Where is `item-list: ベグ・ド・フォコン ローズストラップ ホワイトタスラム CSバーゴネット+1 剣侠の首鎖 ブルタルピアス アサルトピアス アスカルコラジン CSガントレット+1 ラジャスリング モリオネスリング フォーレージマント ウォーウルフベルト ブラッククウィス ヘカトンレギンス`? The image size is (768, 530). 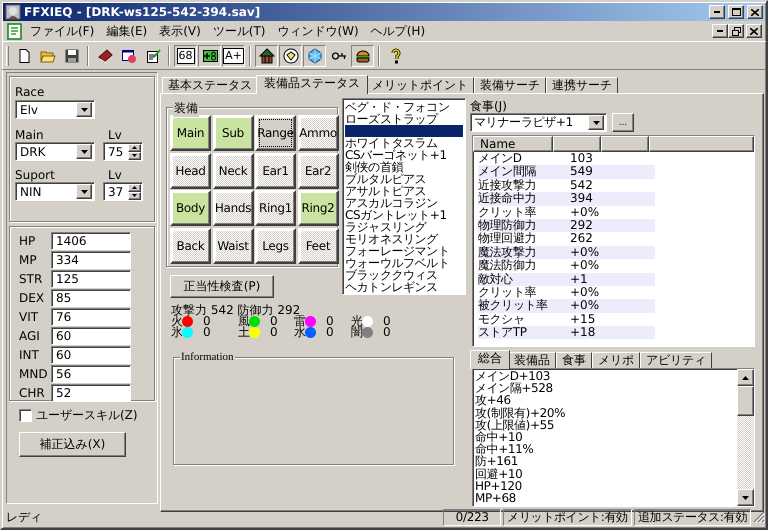 item-list: ベグ・ド・フォコン ローズストラップ ホワイトタスラム CSバーゴネット+1 剣侠の首鎖 ブルタルピアス アサルトピアス アスカルコラジン CSガントレット+1 ラジャスリング モリオネスリング フォーレージマント ウォーウルフベルト ブラッククウィス ヘカトンレギンス is located at coordinates (404, 196).